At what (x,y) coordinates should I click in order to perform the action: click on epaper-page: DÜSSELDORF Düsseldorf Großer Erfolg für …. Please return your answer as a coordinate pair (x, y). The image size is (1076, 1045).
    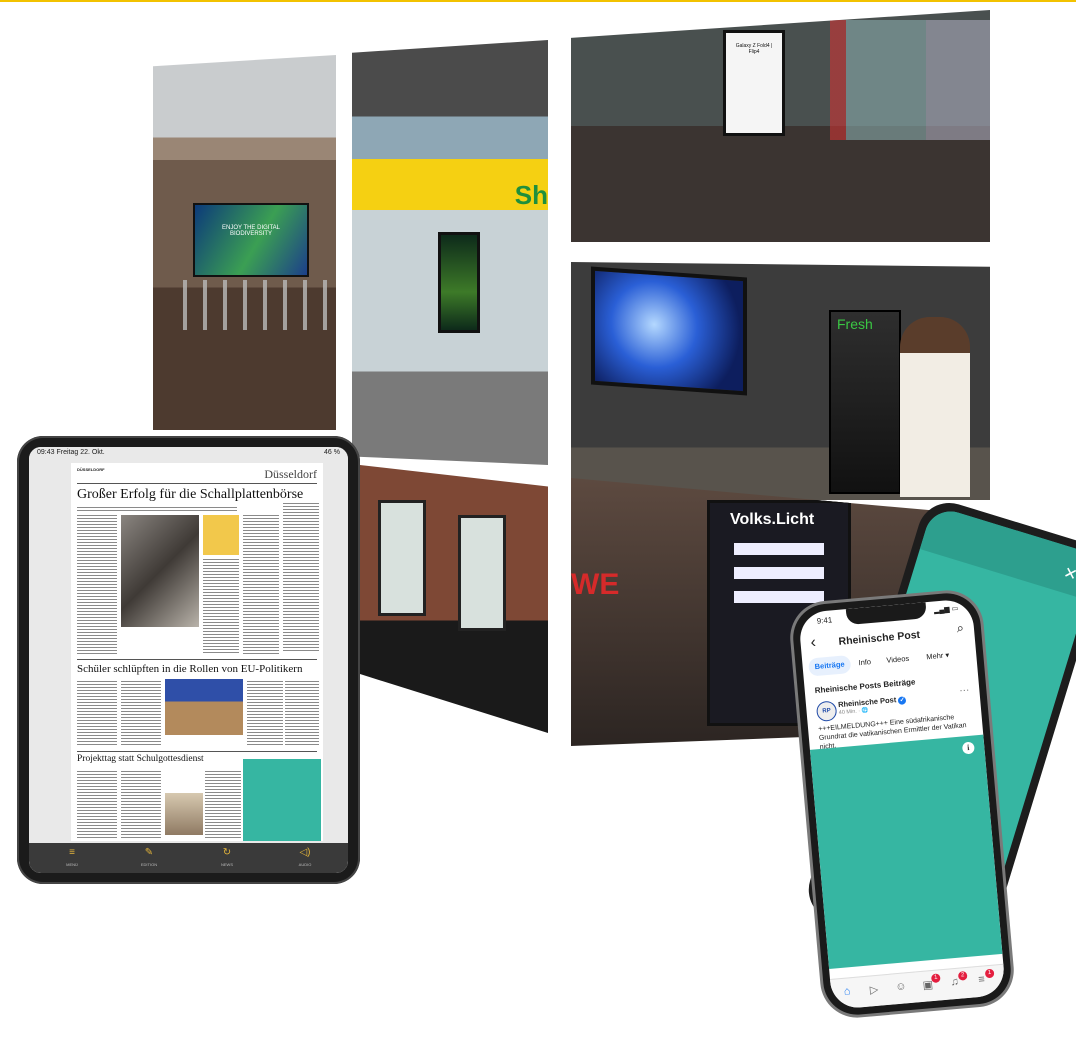
    Looking at the image, I should click on (197, 652).